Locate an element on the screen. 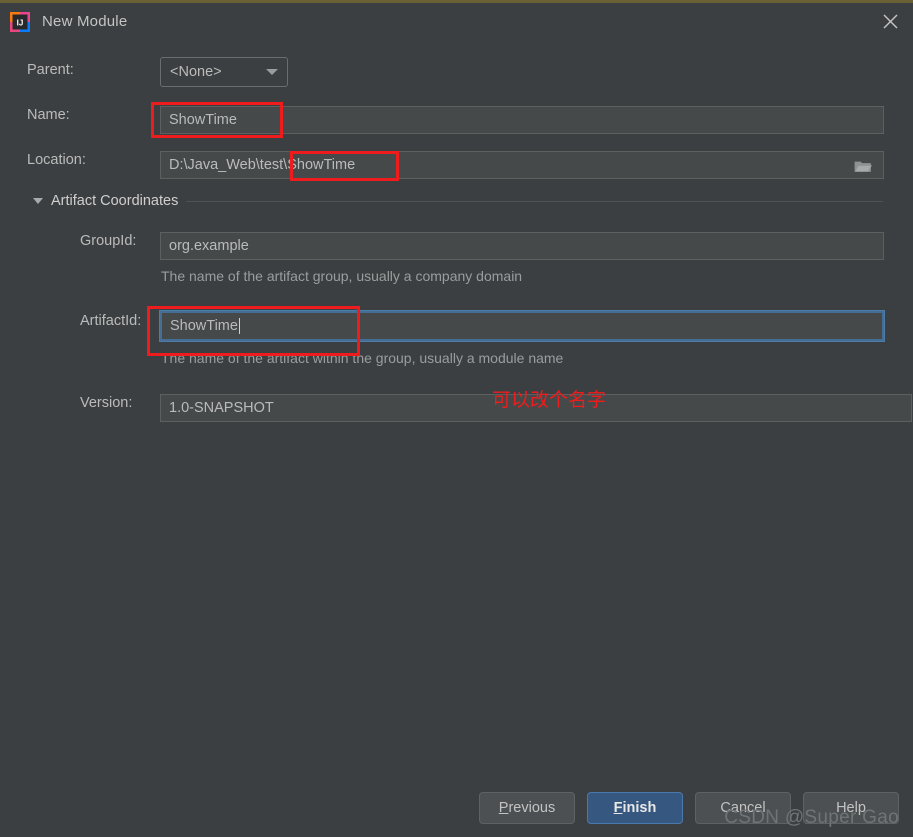 Image resolution: width=913 pixels, height=837 pixels. finish-button: Finish is located at coordinates (635, 808).